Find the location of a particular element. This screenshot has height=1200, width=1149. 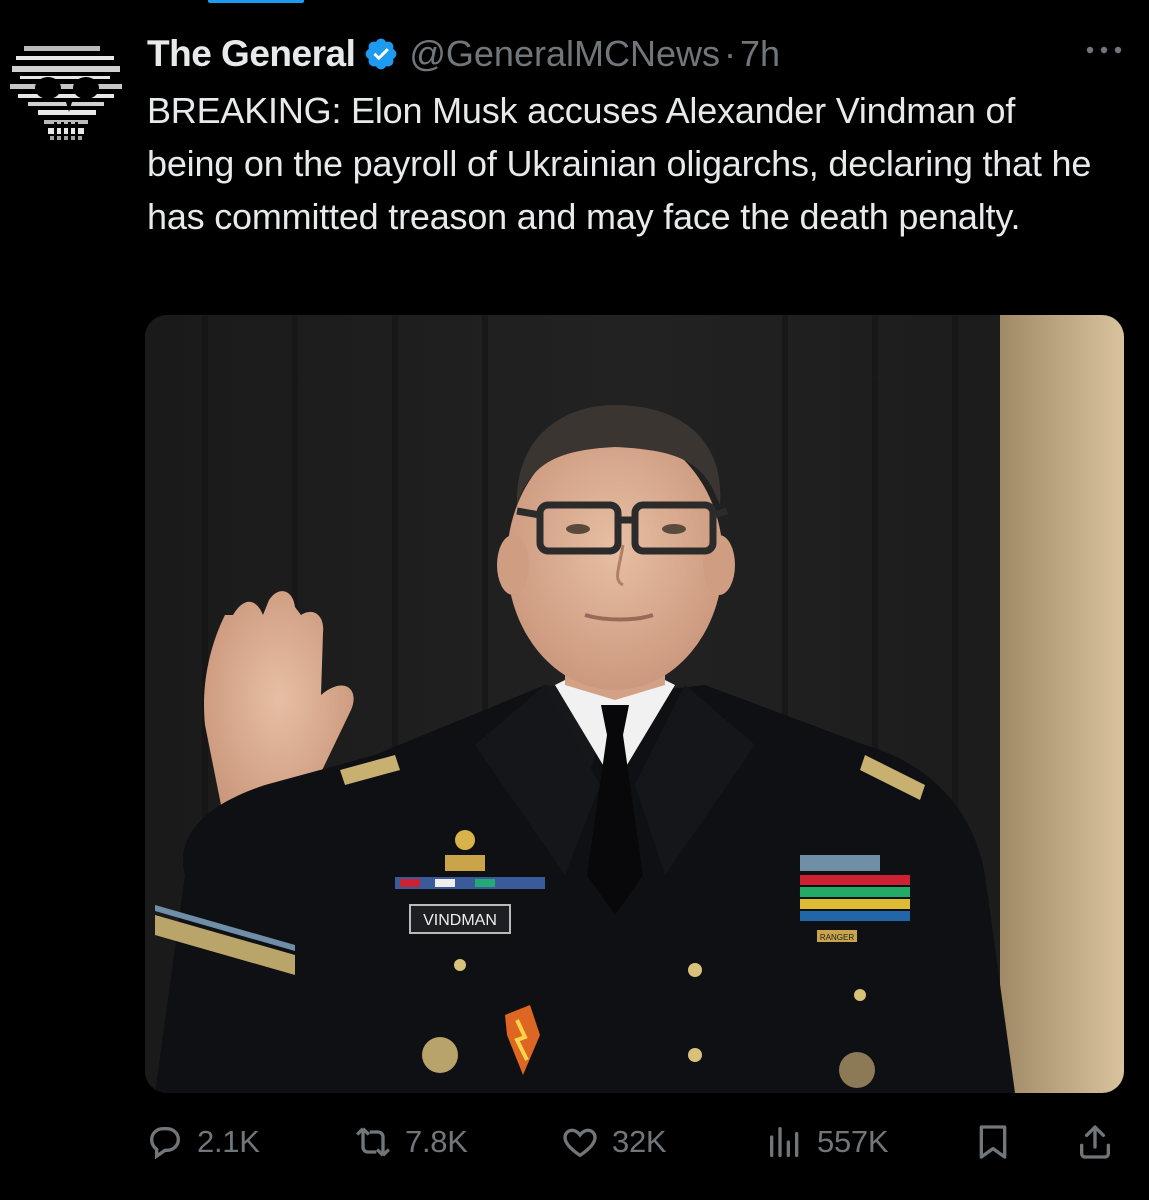

timestamp: 7h is located at coordinates (760, 54).